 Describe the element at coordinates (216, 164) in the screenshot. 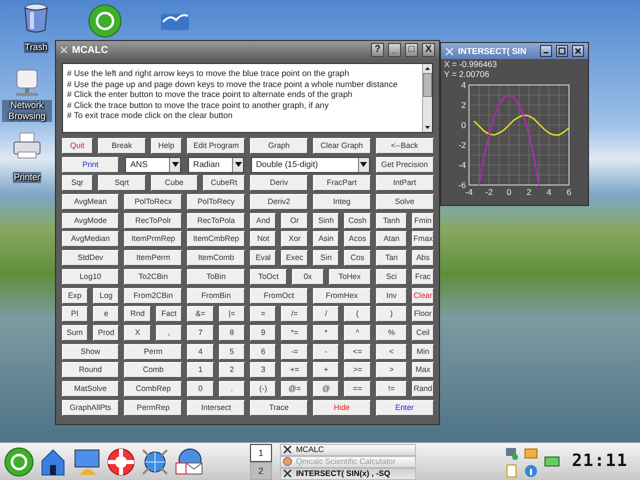

I see `dropdown: Radian` at that location.